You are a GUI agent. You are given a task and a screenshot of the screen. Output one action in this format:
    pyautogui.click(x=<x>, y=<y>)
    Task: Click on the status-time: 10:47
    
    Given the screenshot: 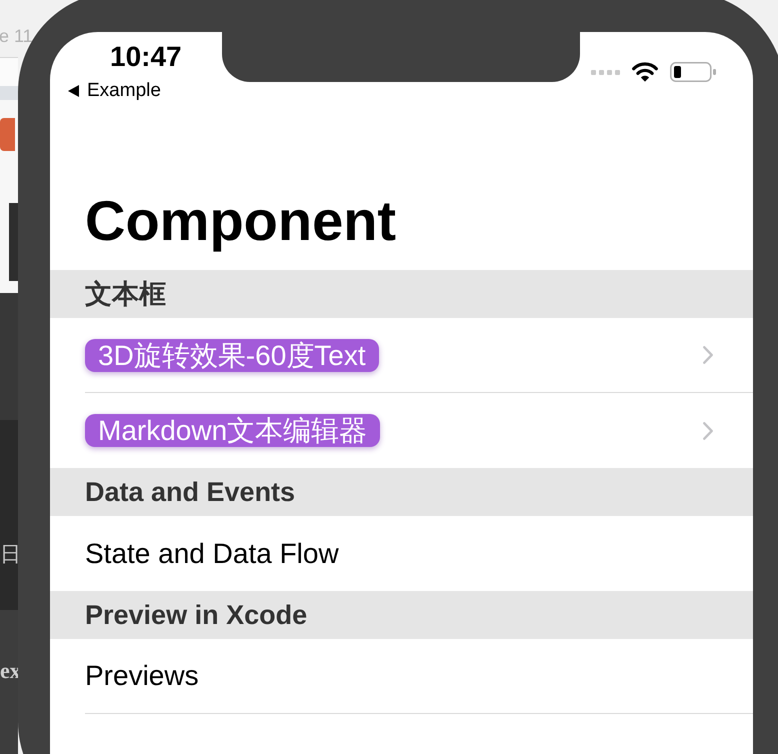 What is the action you would take?
    pyautogui.click(x=146, y=57)
    